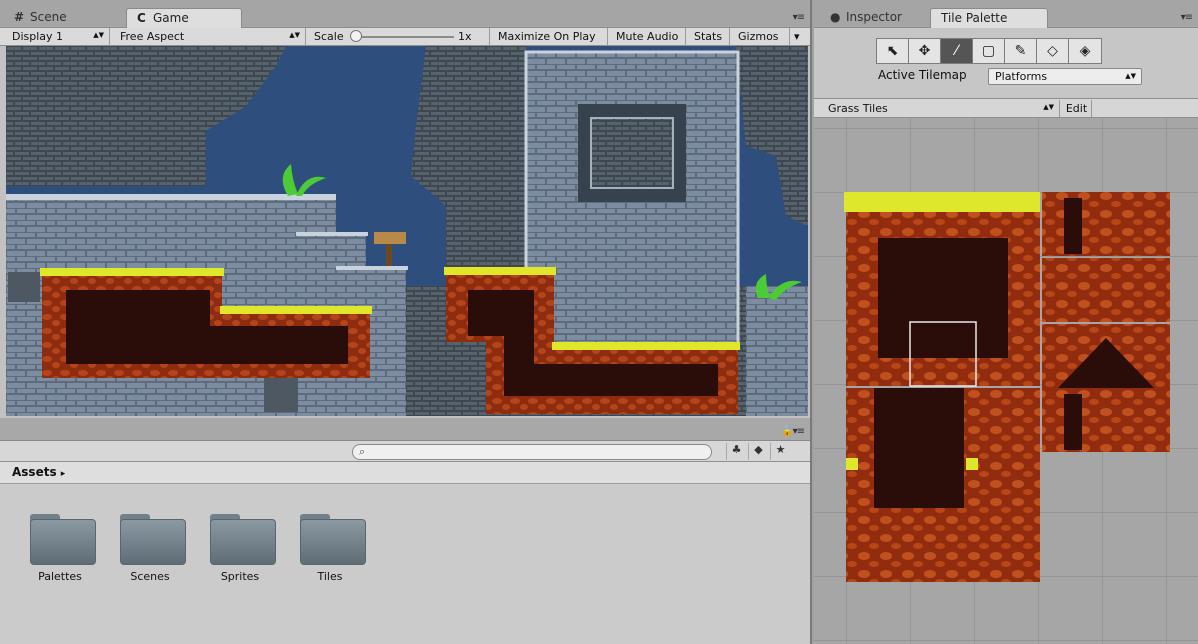  Describe the element at coordinates (924, 51) in the screenshot. I see `move-icon: ✥` at that location.